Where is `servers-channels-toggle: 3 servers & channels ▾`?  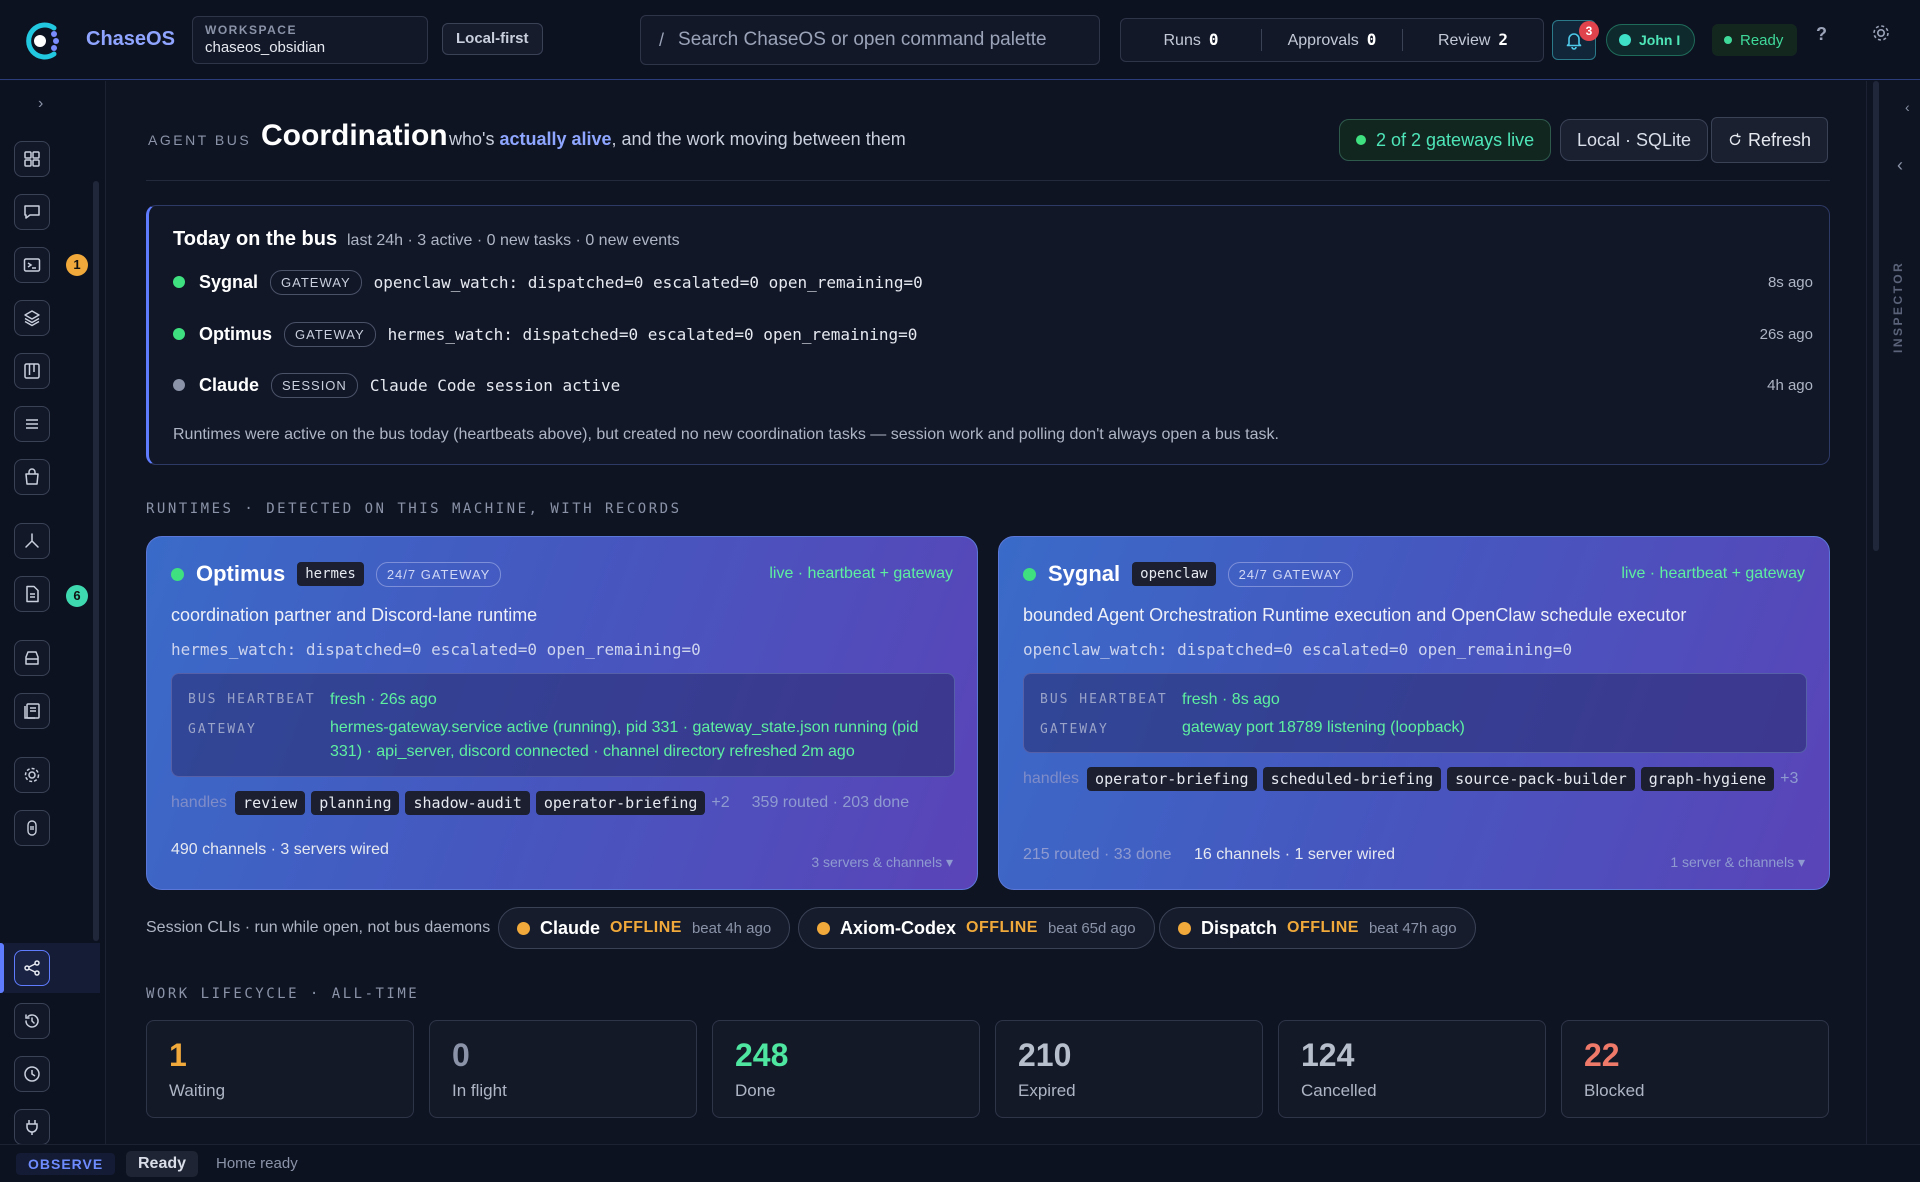 servers-channels-toggle: 3 servers & channels ▾ is located at coordinates (882, 862).